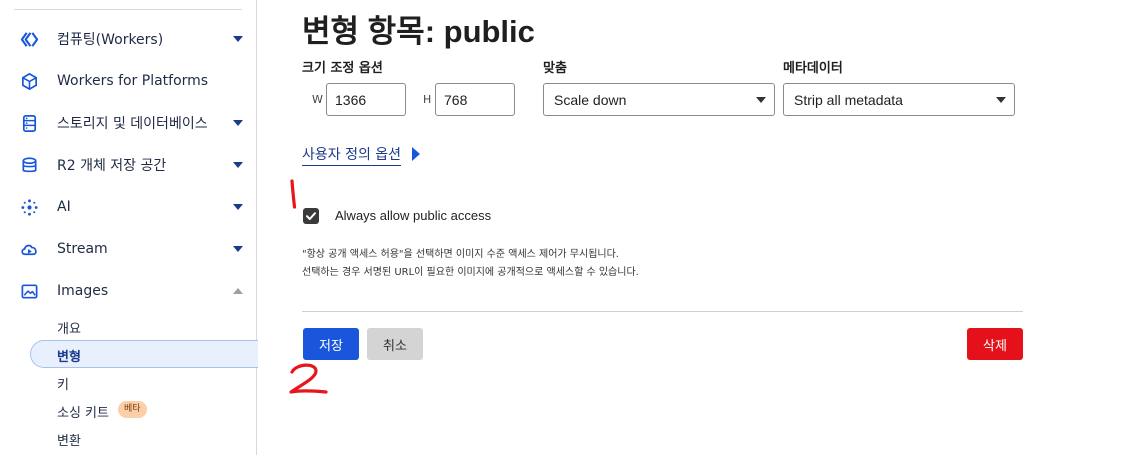 The width and height of the screenshot is (1136, 455). I want to click on beta-badge: 베타, so click(132, 409).